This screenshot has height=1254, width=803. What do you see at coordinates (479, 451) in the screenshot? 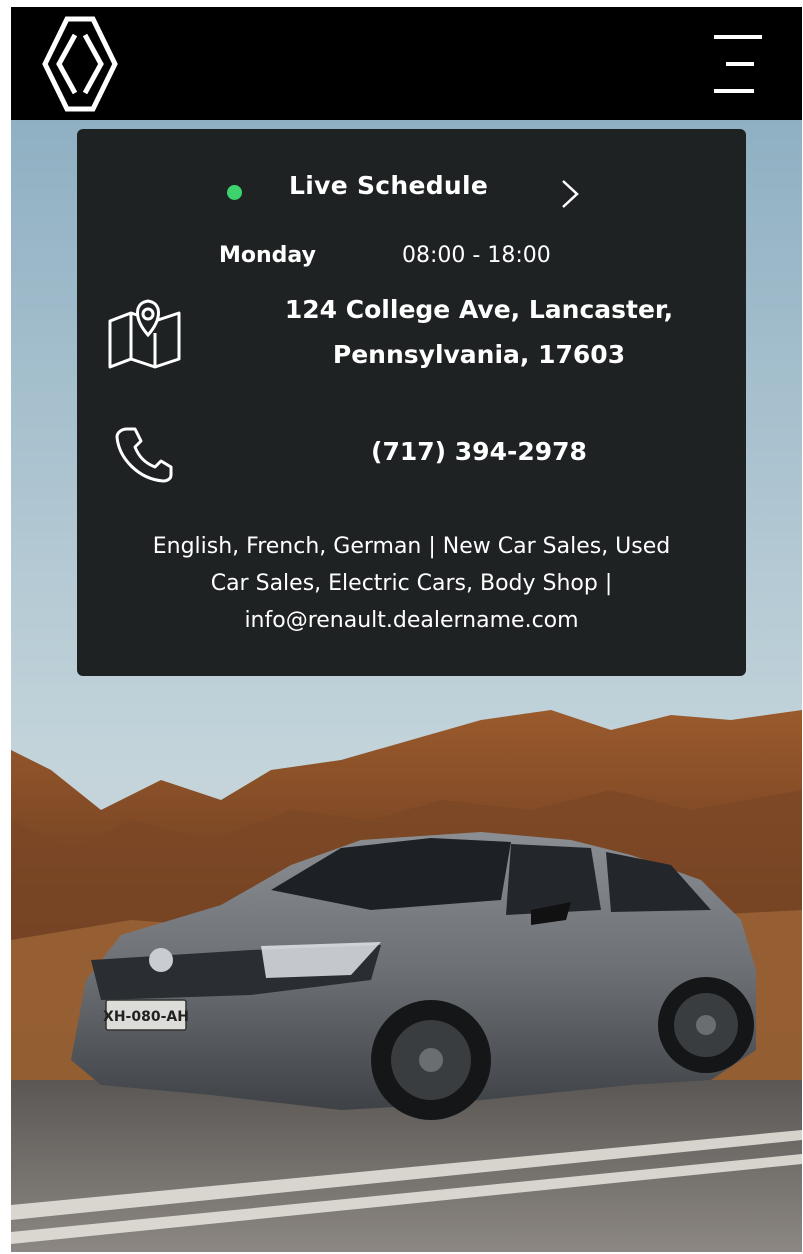
I see `dealer-phone-link: (717) 394-2978` at bounding box center [479, 451].